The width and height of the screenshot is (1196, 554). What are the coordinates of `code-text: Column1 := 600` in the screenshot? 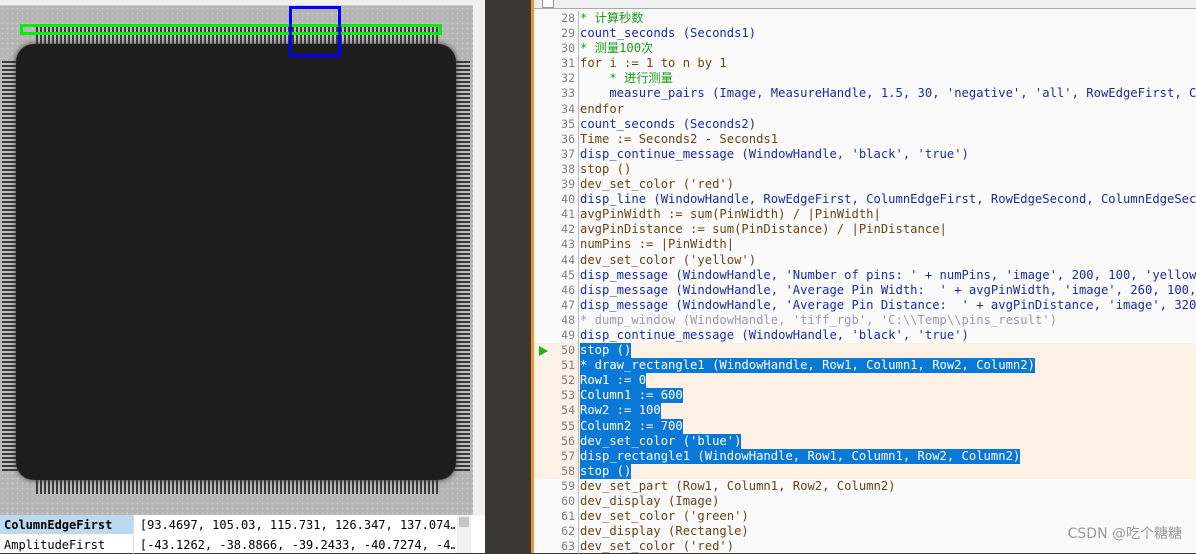 It's located at (631, 396).